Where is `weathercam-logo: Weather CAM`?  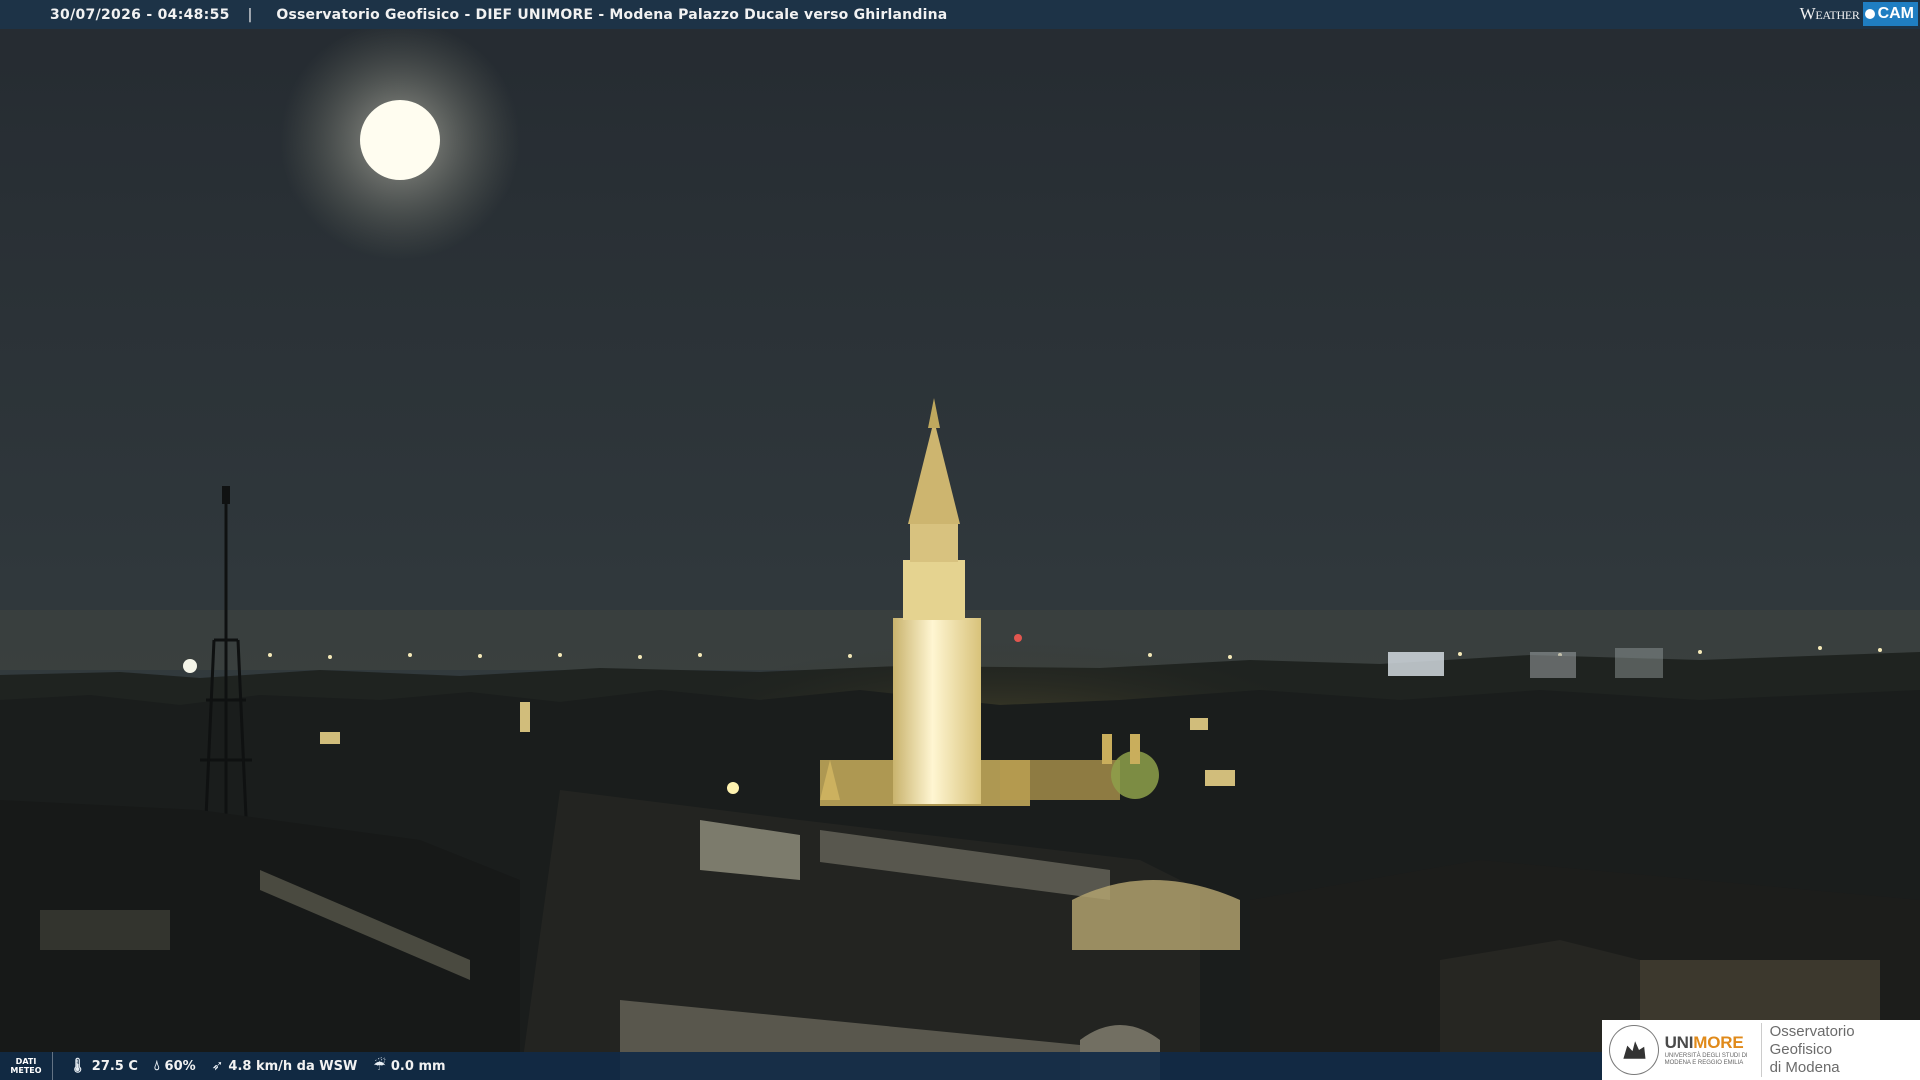
weathercam-logo: Weather CAM is located at coordinates (1859, 14).